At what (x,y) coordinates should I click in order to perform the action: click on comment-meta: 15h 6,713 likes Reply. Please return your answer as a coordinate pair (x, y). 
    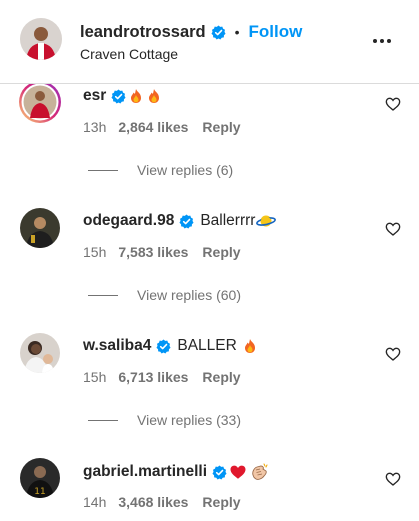
    Looking at the image, I should click on (162, 377).